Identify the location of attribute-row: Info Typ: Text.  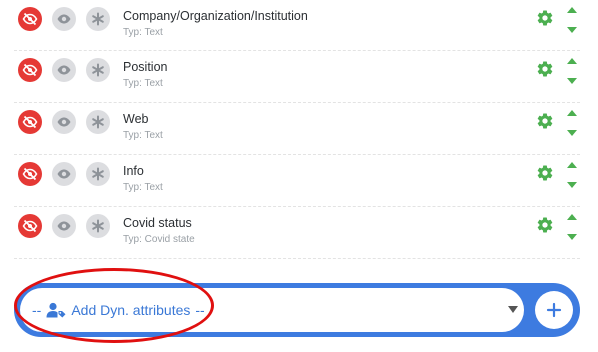
(297, 181).